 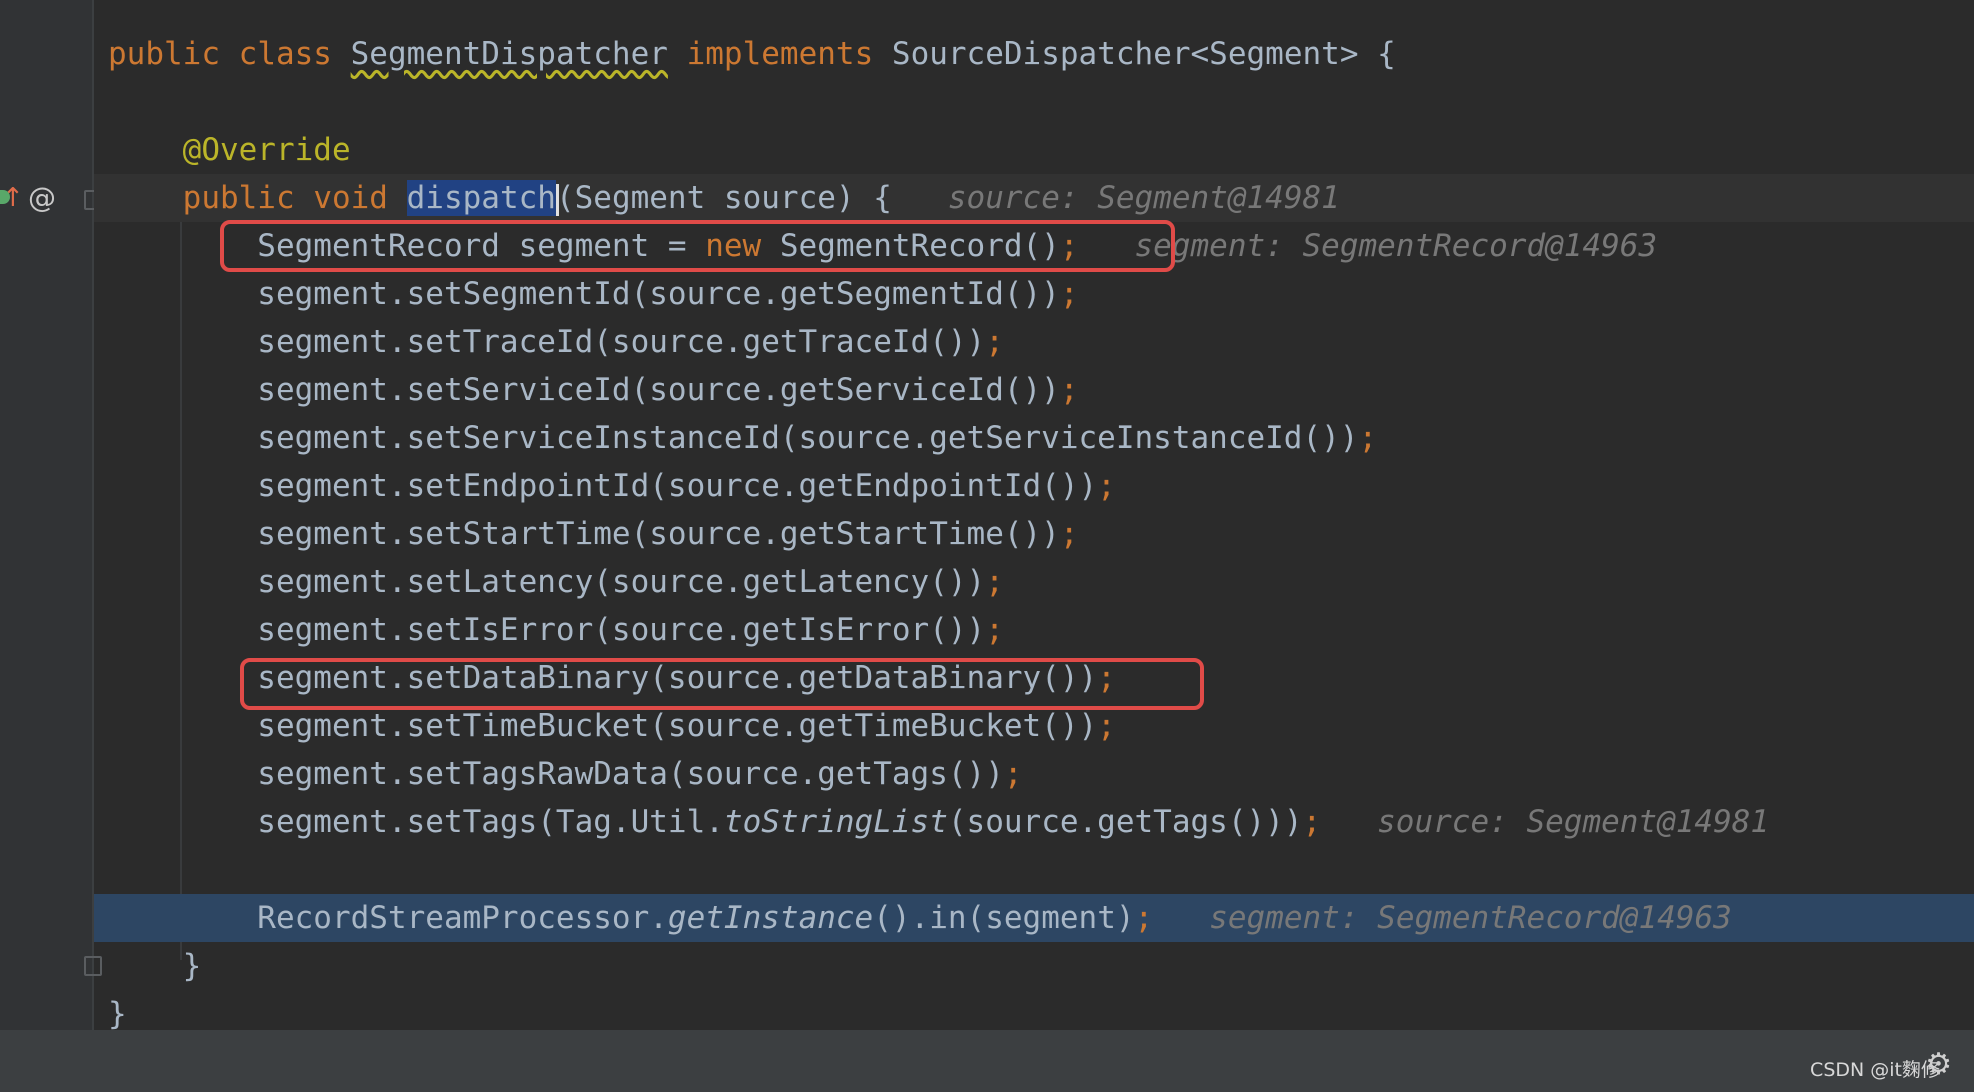 I want to click on code-token: segment.setTraceId(source.getTraceId()), so click(x=547, y=342).